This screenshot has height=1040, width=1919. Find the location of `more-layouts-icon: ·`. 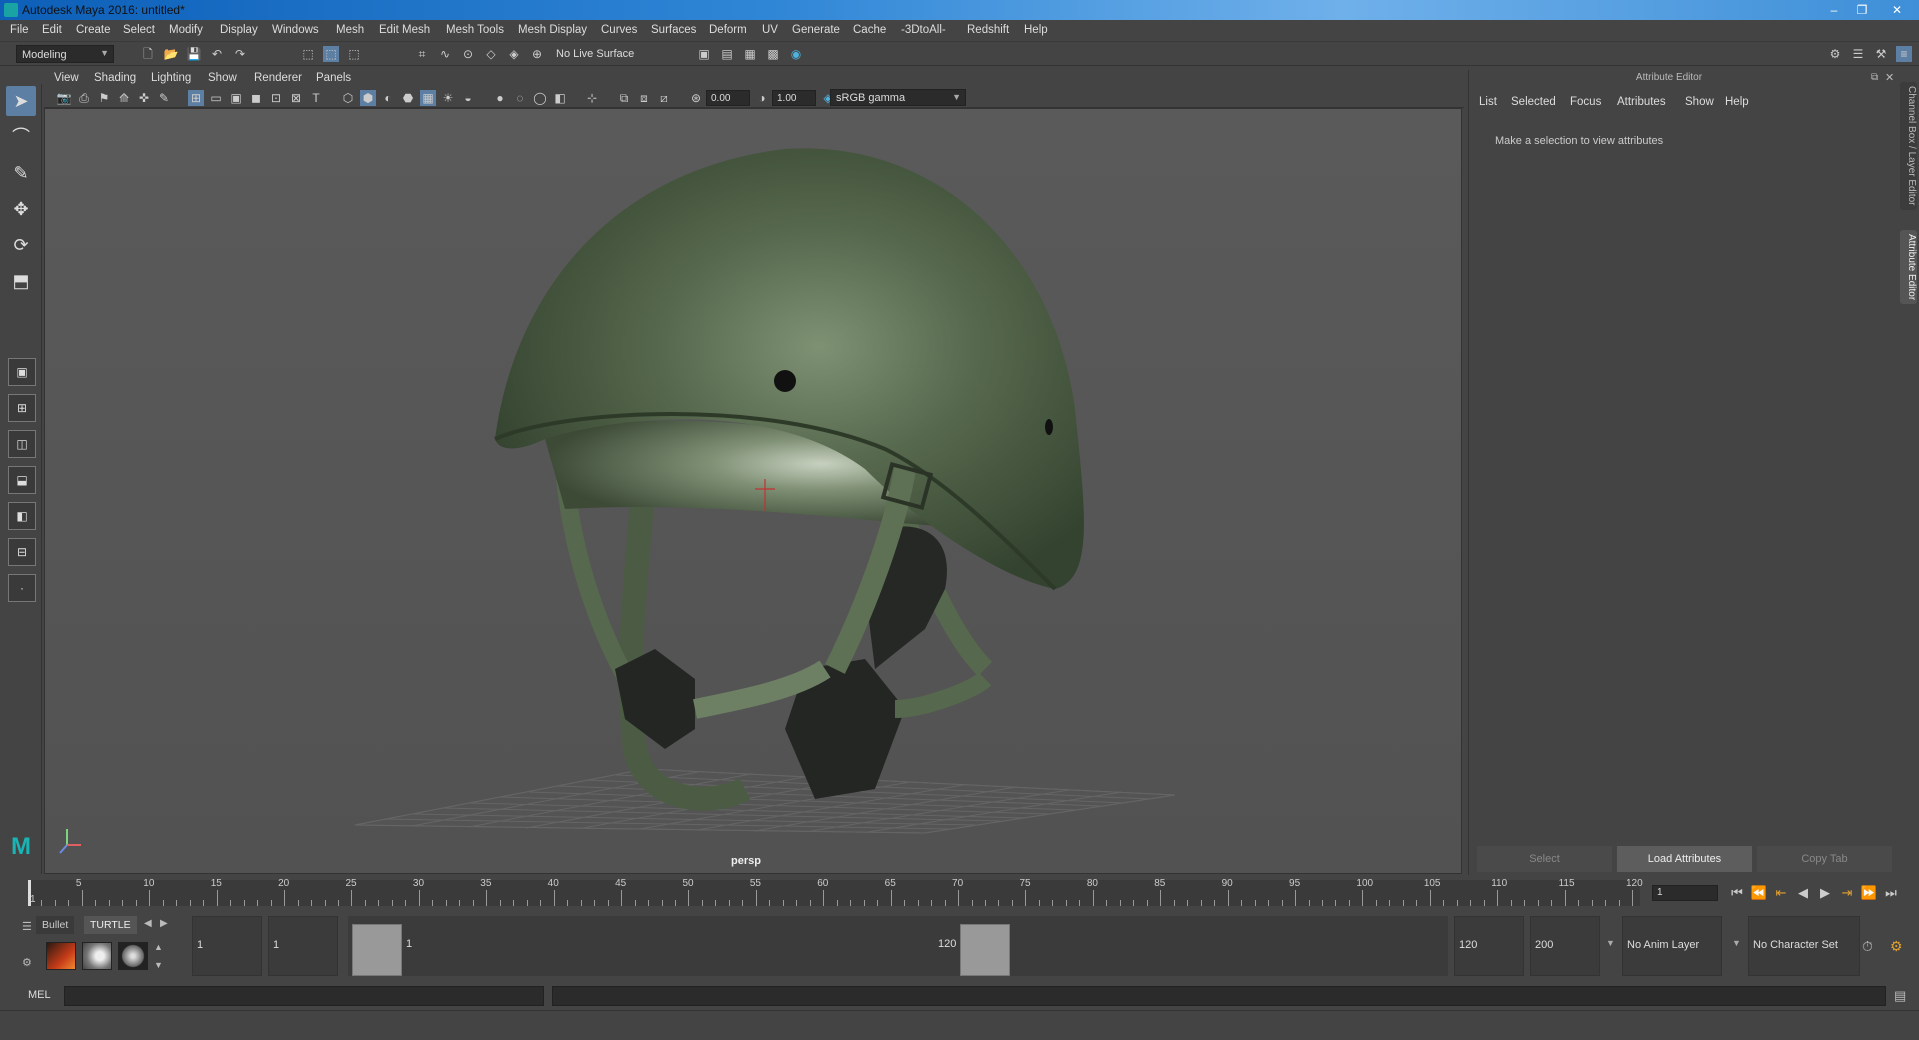

more-layouts-icon: · is located at coordinates (22, 588).